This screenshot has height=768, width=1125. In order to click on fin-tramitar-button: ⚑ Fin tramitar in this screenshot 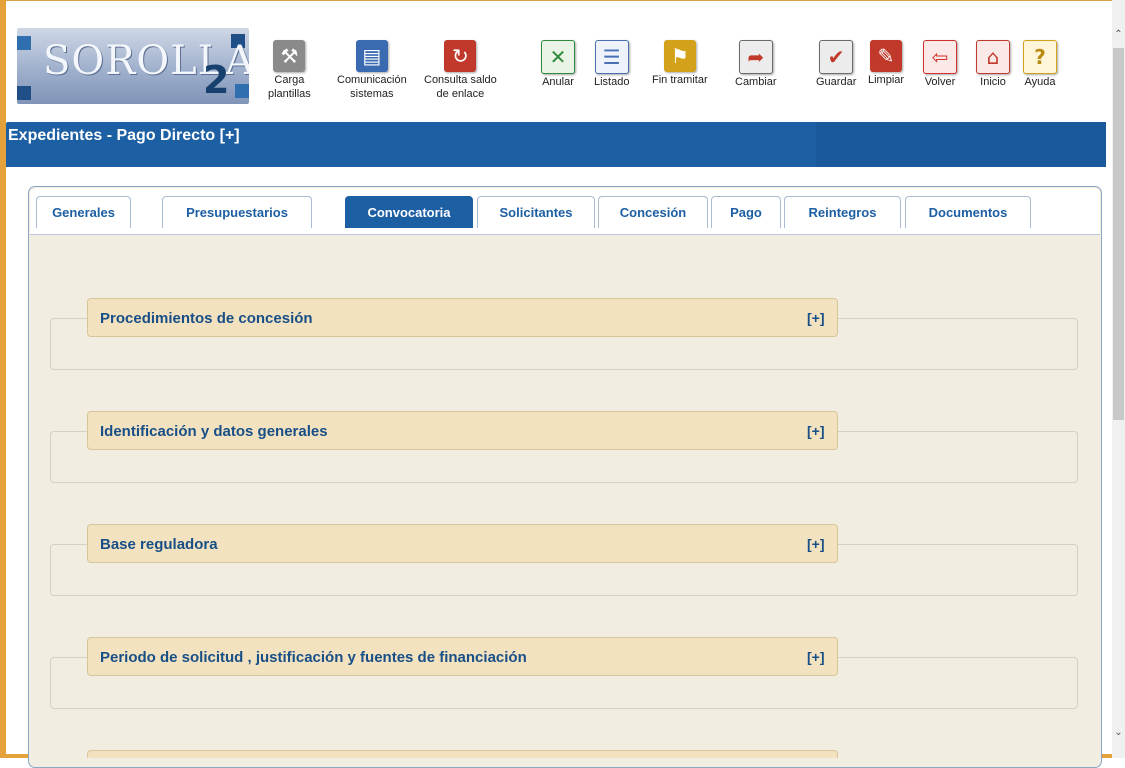, I will do `click(680, 63)`.